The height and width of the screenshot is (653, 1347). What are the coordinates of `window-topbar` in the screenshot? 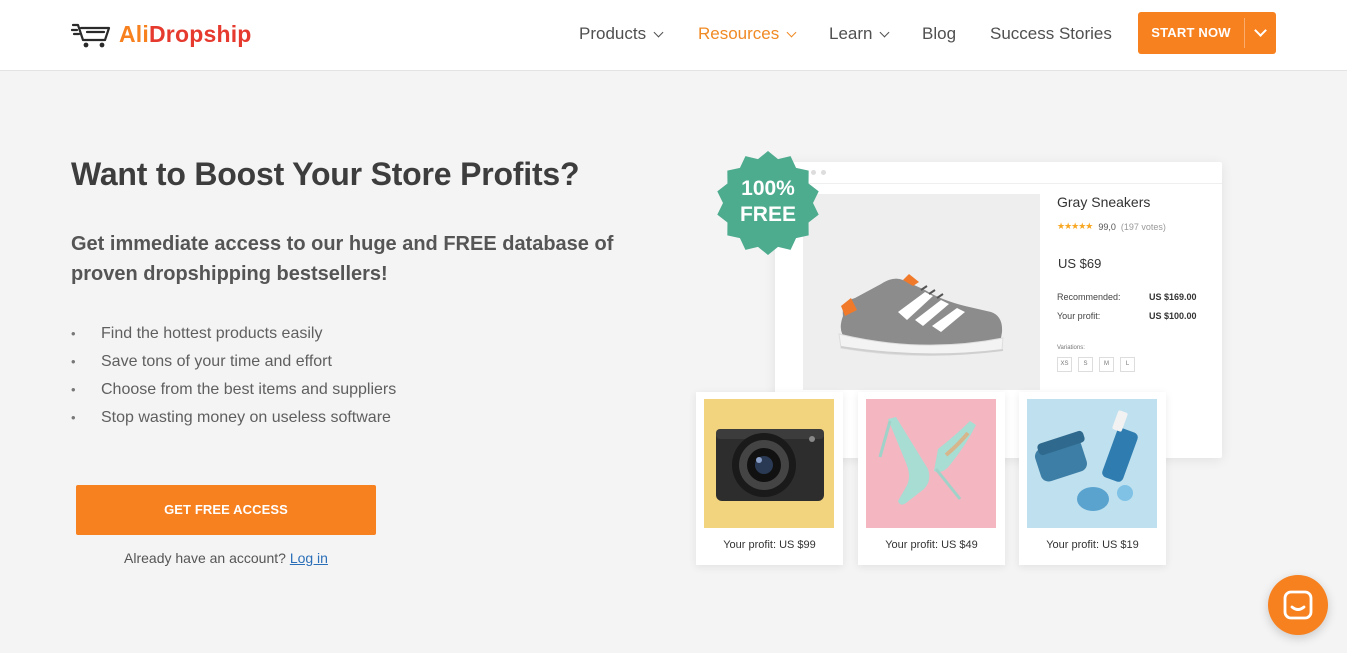 It's located at (998, 173).